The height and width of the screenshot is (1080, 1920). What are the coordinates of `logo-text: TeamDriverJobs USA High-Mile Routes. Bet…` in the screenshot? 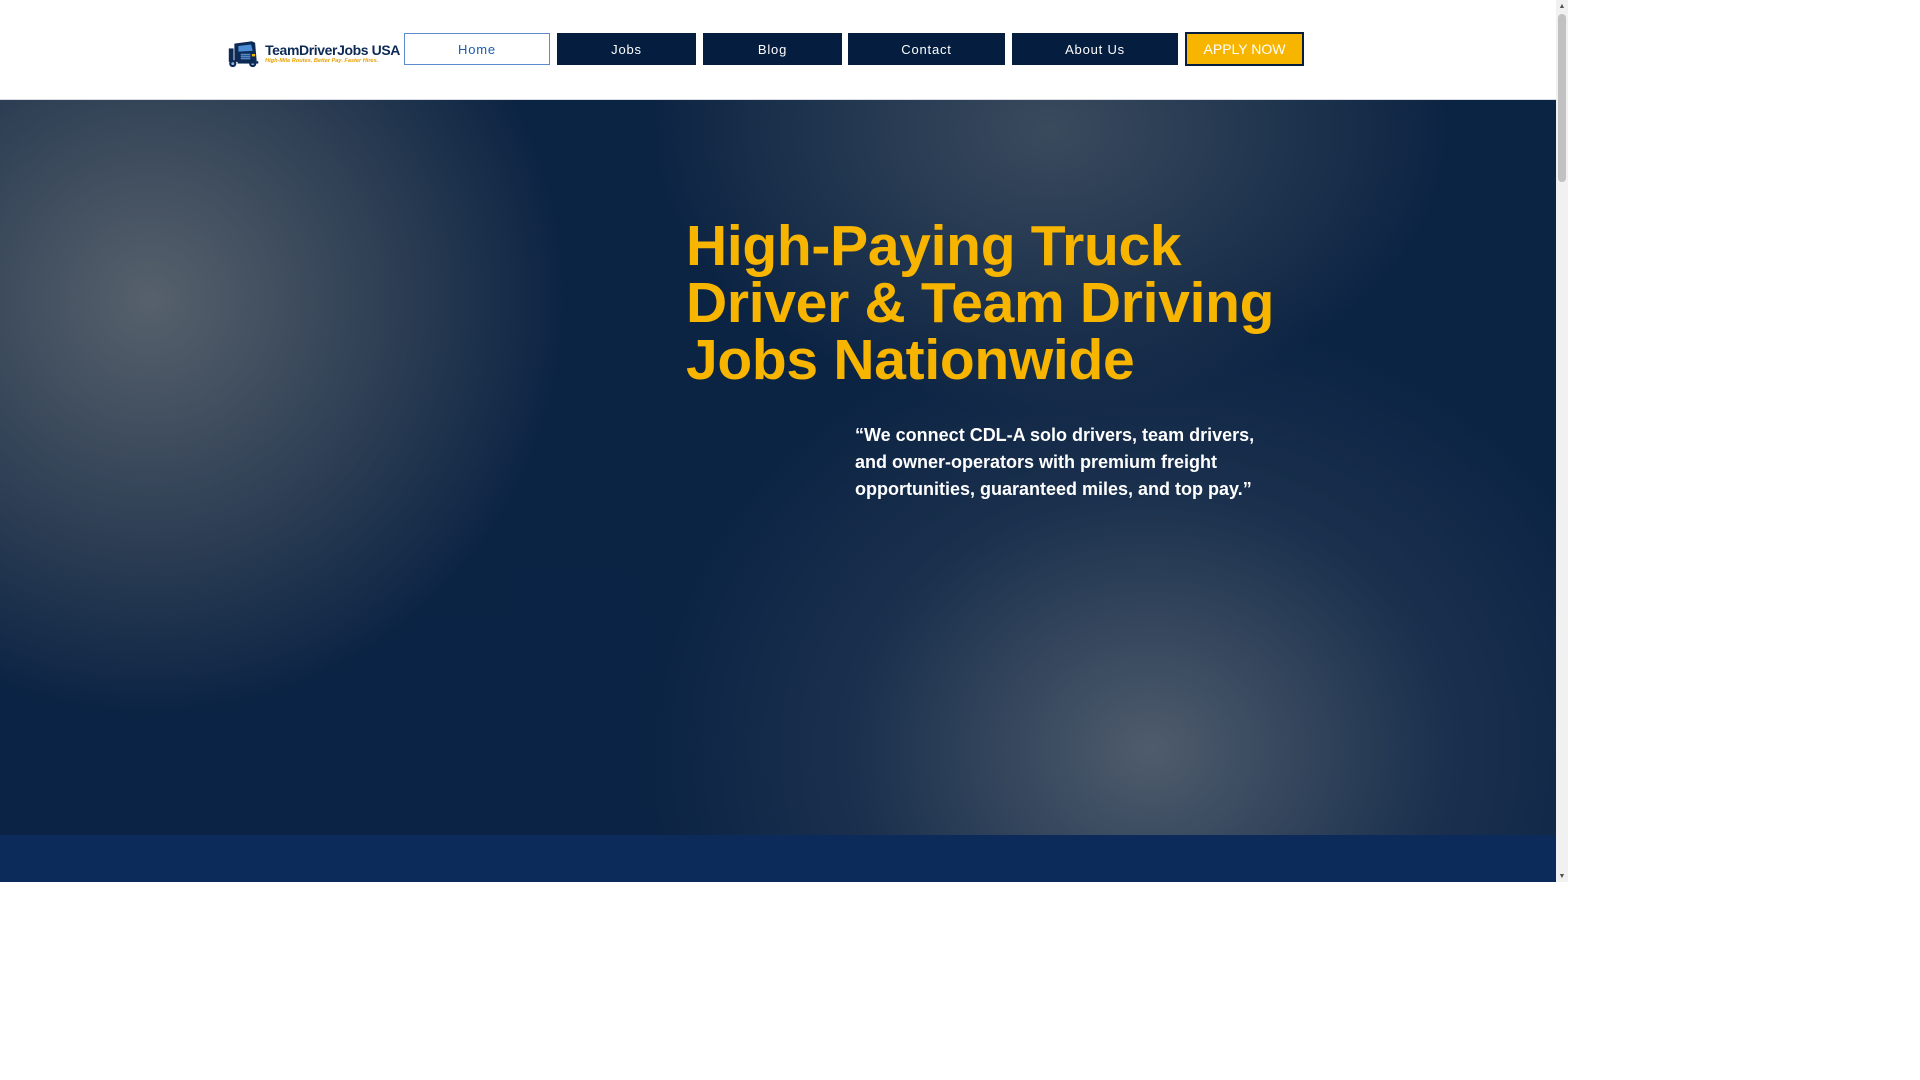 It's located at (332, 54).